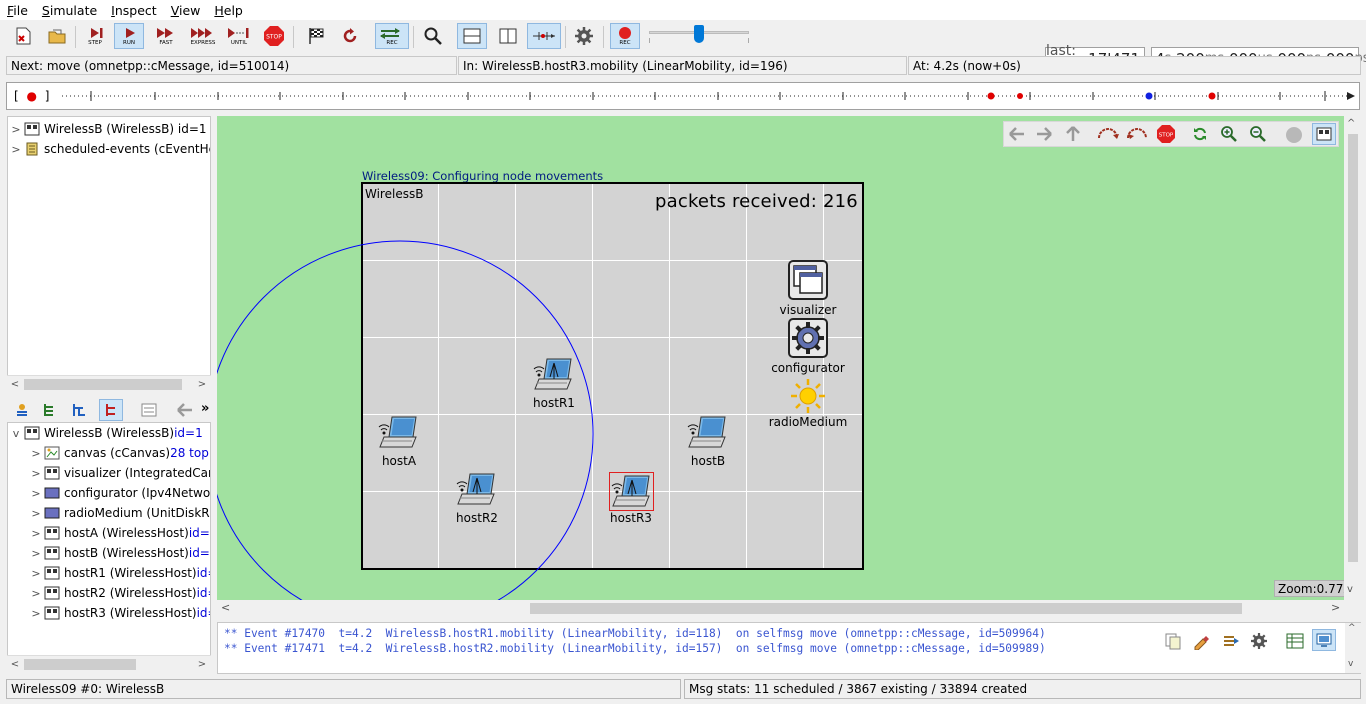 The width and height of the screenshot is (1366, 704). Describe the element at coordinates (1324, 640) in the screenshot. I see `log-mode-button` at that location.